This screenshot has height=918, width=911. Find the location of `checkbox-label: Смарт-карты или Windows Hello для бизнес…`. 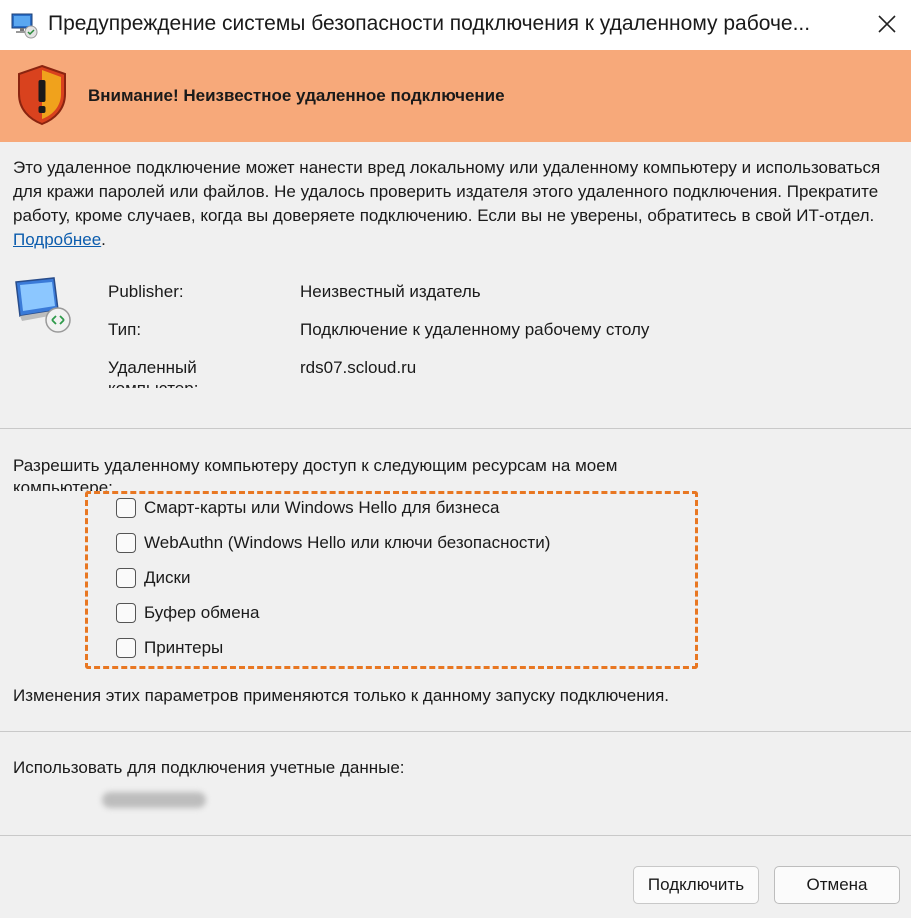

checkbox-label: Смарт-карты или Windows Hello для бизнес… is located at coordinates (322, 507).